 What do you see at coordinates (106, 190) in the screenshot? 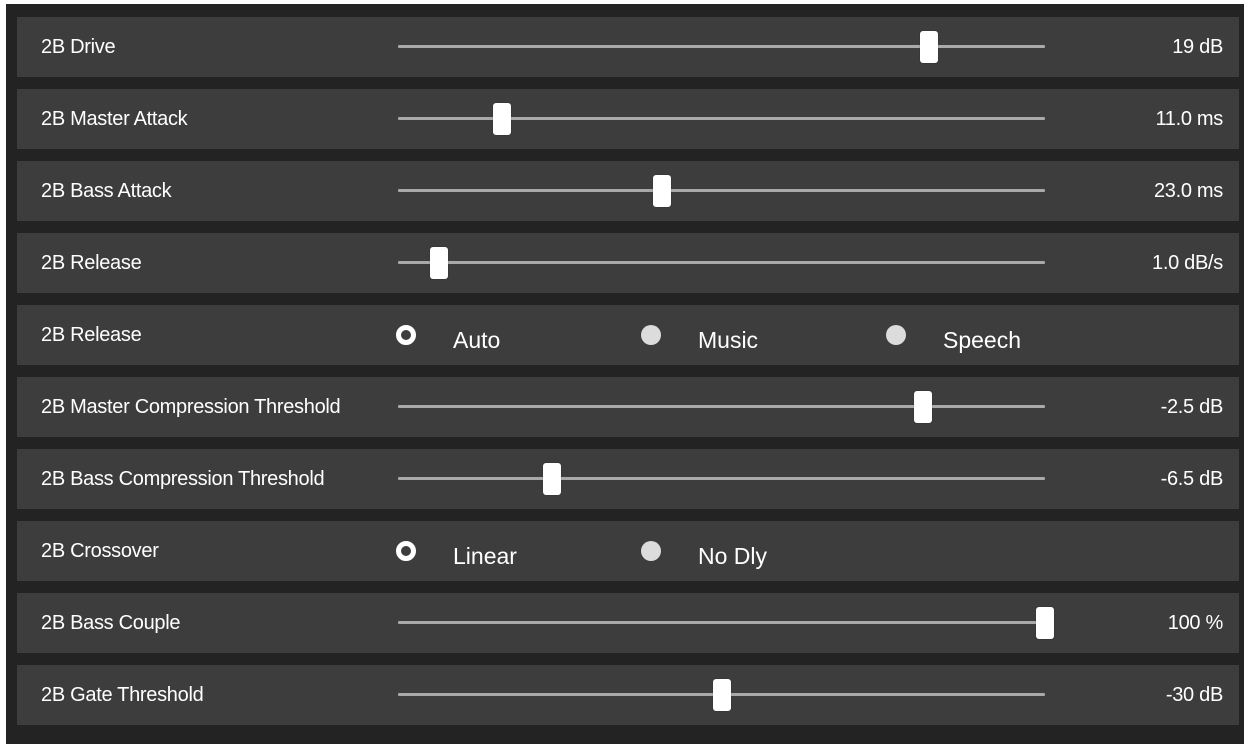
I see `setting-label: 2B Bass Attack` at bounding box center [106, 190].